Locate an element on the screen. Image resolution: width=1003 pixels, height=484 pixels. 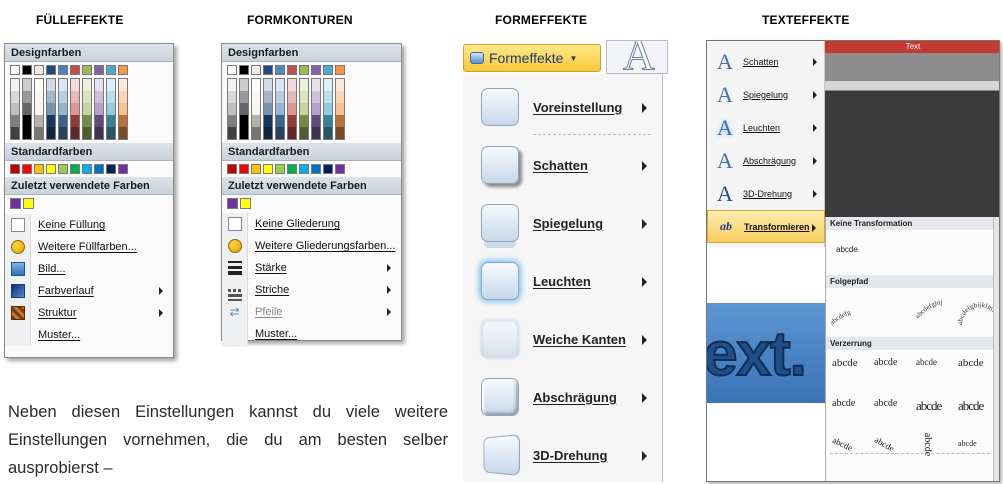
shape-effect-3d-drehung: 3D-Drehung is located at coordinates (563, 455).